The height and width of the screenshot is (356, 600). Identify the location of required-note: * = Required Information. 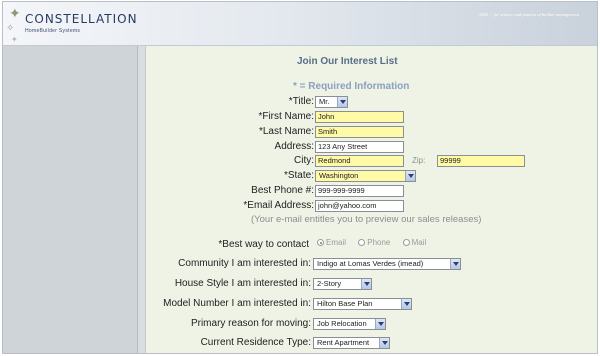
(351, 86).